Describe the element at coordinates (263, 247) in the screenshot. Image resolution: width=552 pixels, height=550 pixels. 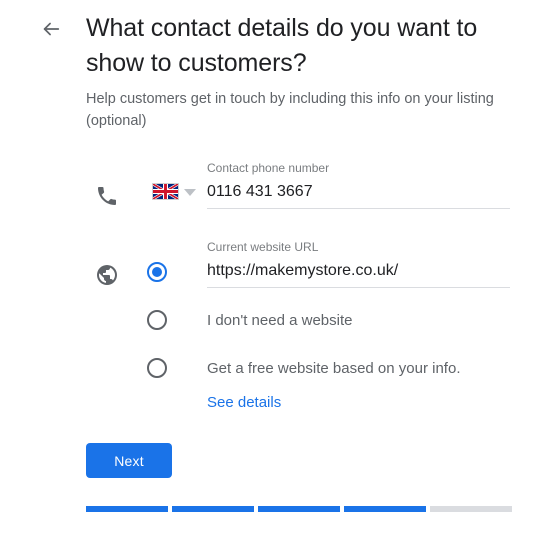
I see `current-website-label: Current website URL` at that location.